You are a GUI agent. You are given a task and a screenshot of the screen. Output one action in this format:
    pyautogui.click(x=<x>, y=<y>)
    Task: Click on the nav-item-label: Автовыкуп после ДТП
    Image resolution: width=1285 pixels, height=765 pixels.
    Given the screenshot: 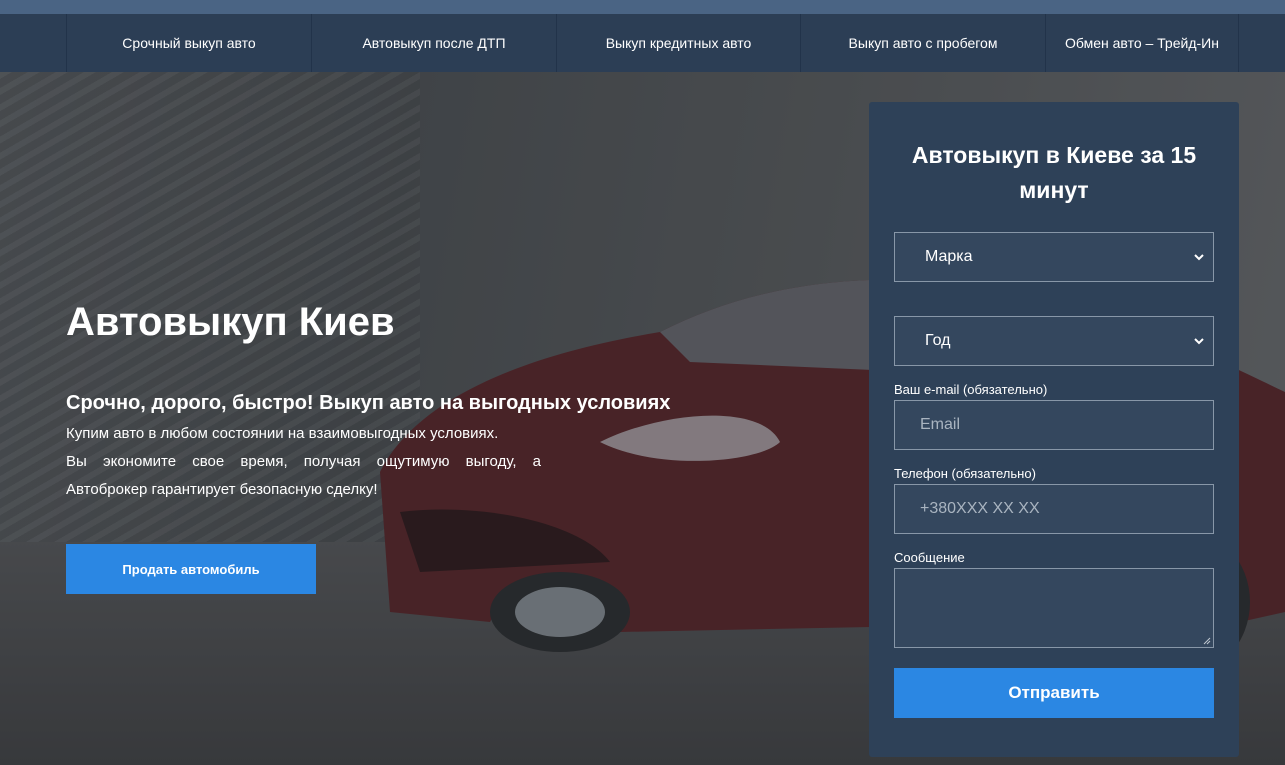 What is the action you would take?
    pyautogui.click(x=434, y=43)
    